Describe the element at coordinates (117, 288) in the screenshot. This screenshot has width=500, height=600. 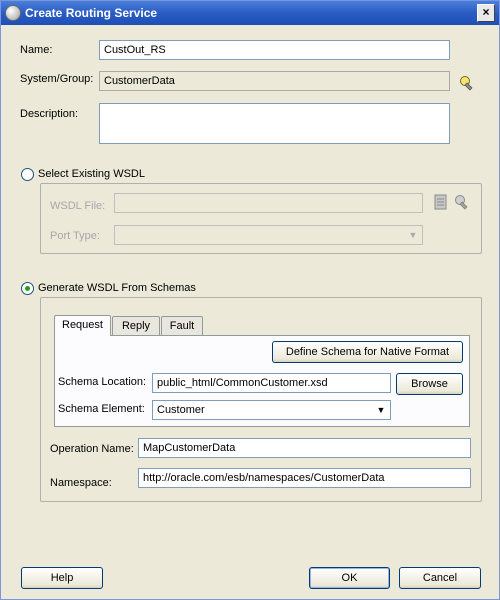
I see `generate-wsdl-label: Generate WSDL From Schemas` at that location.